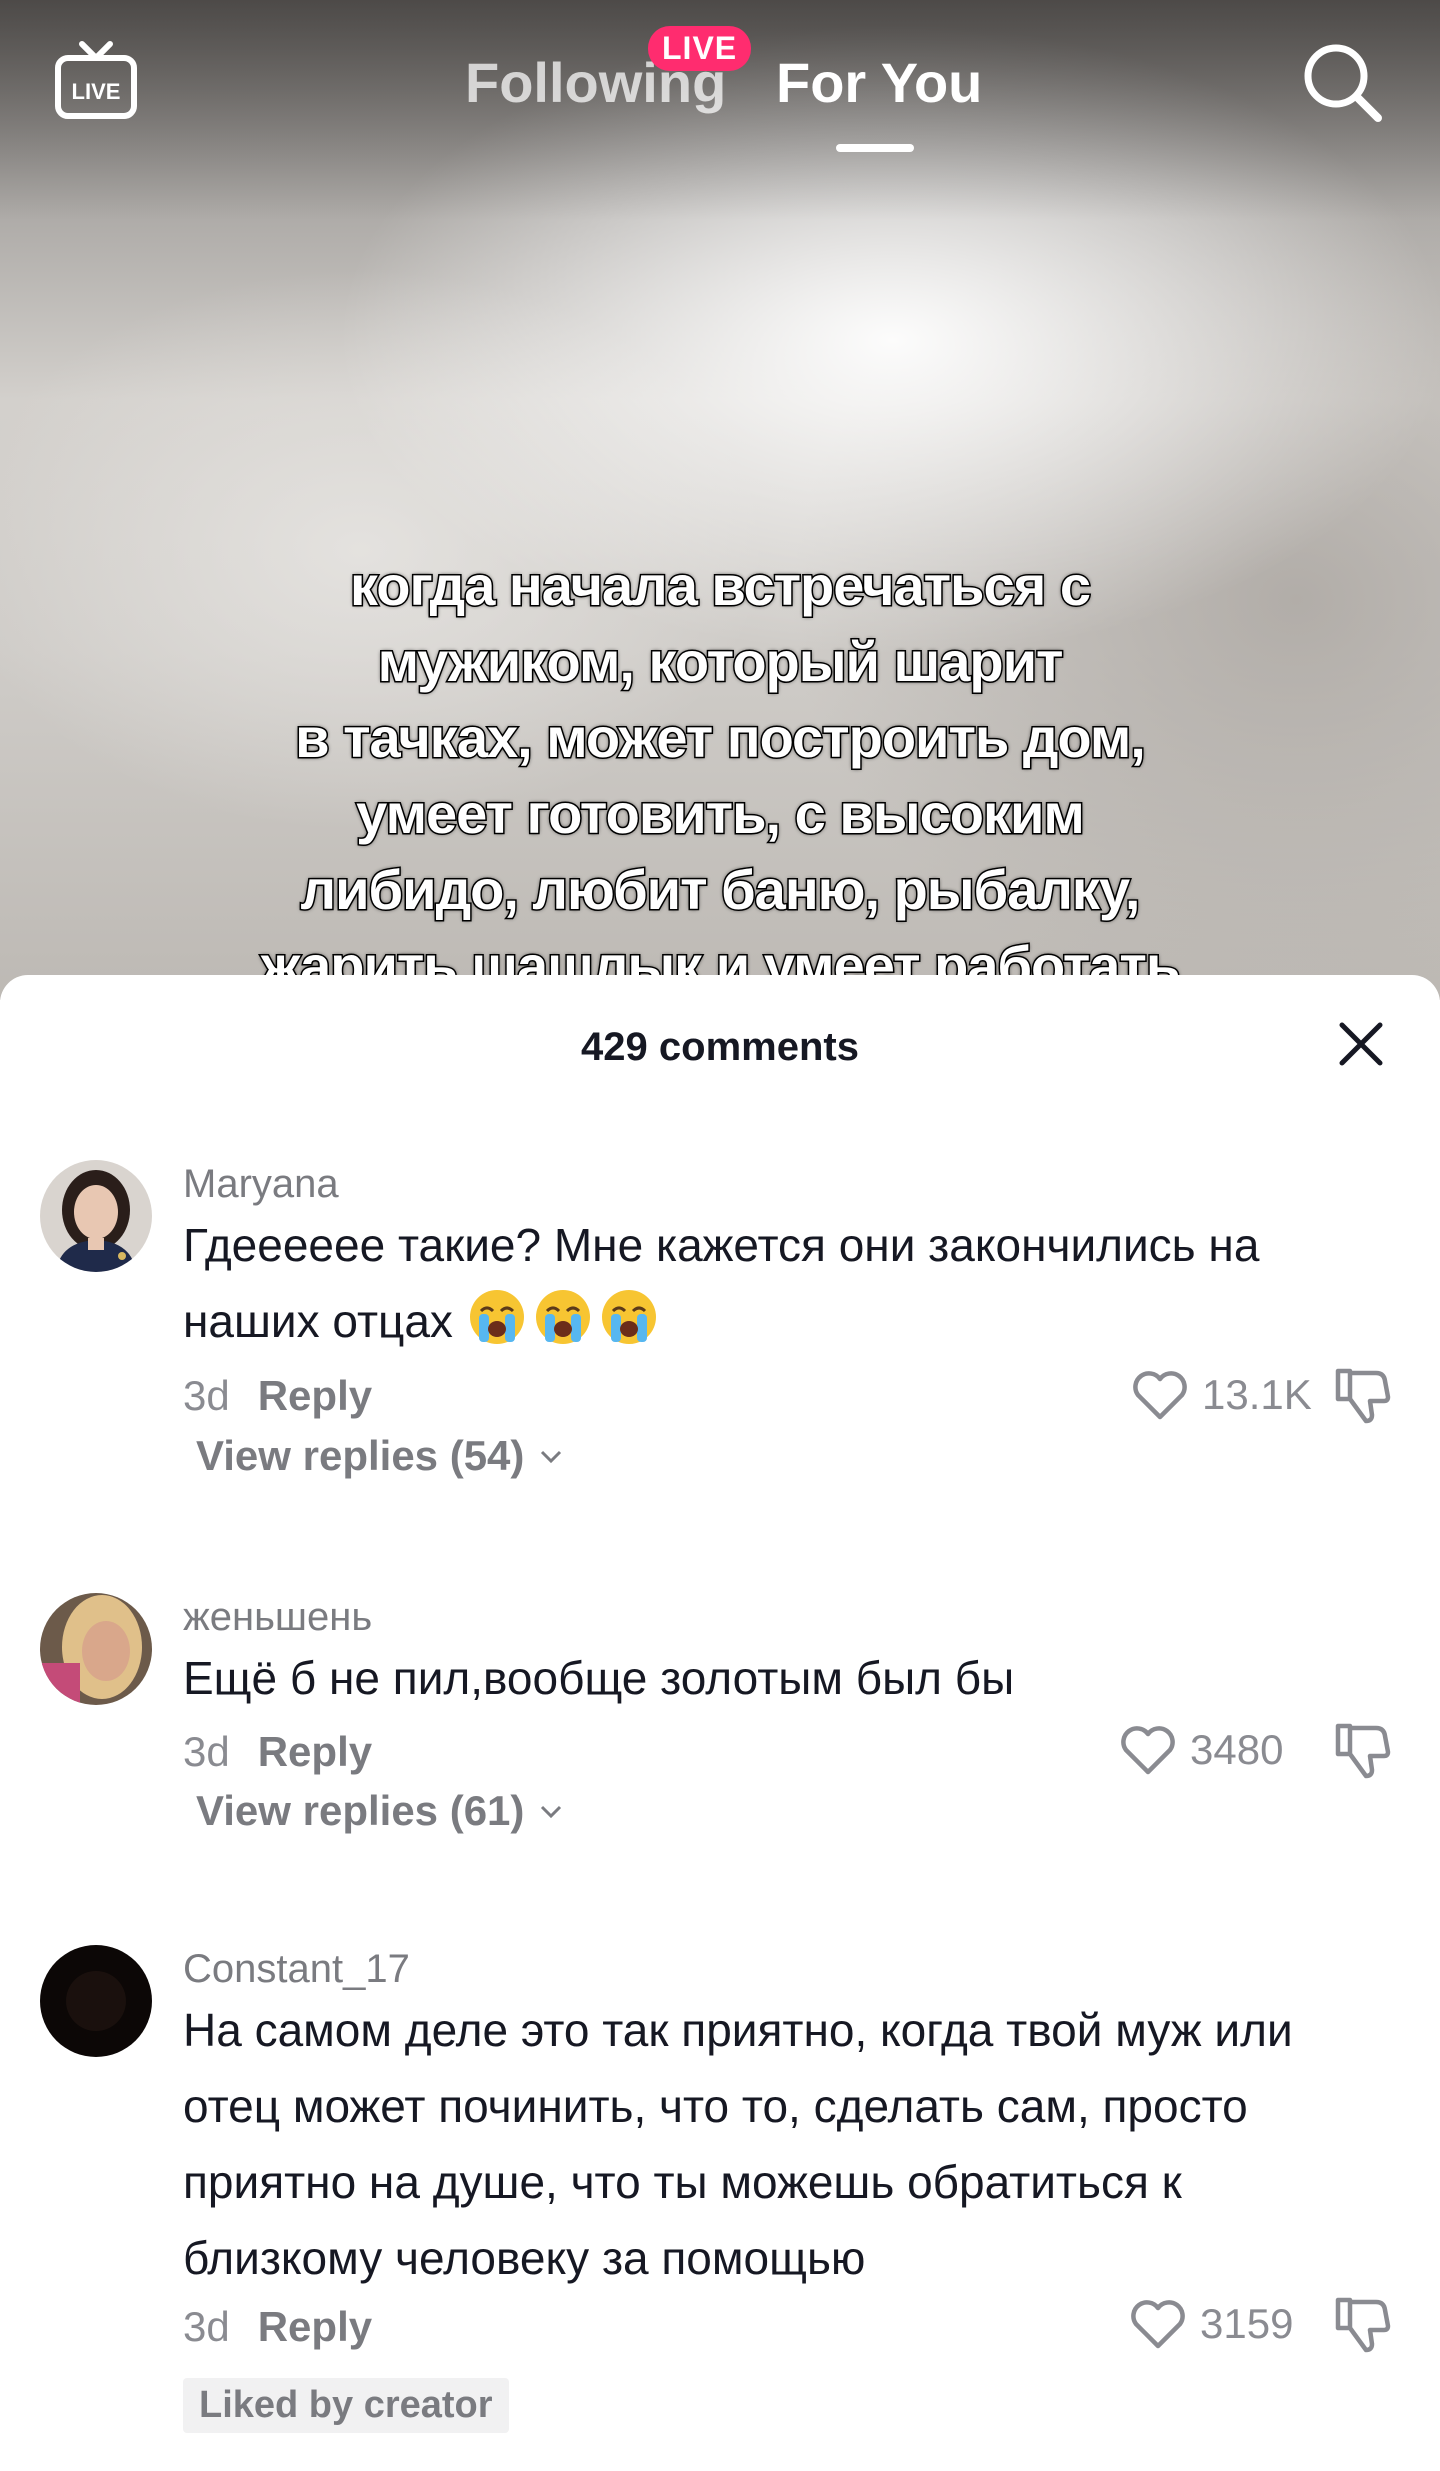 The width and height of the screenshot is (1440, 2471). What do you see at coordinates (875, 148) in the screenshot?
I see `active-tab-indicator` at bounding box center [875, 148].